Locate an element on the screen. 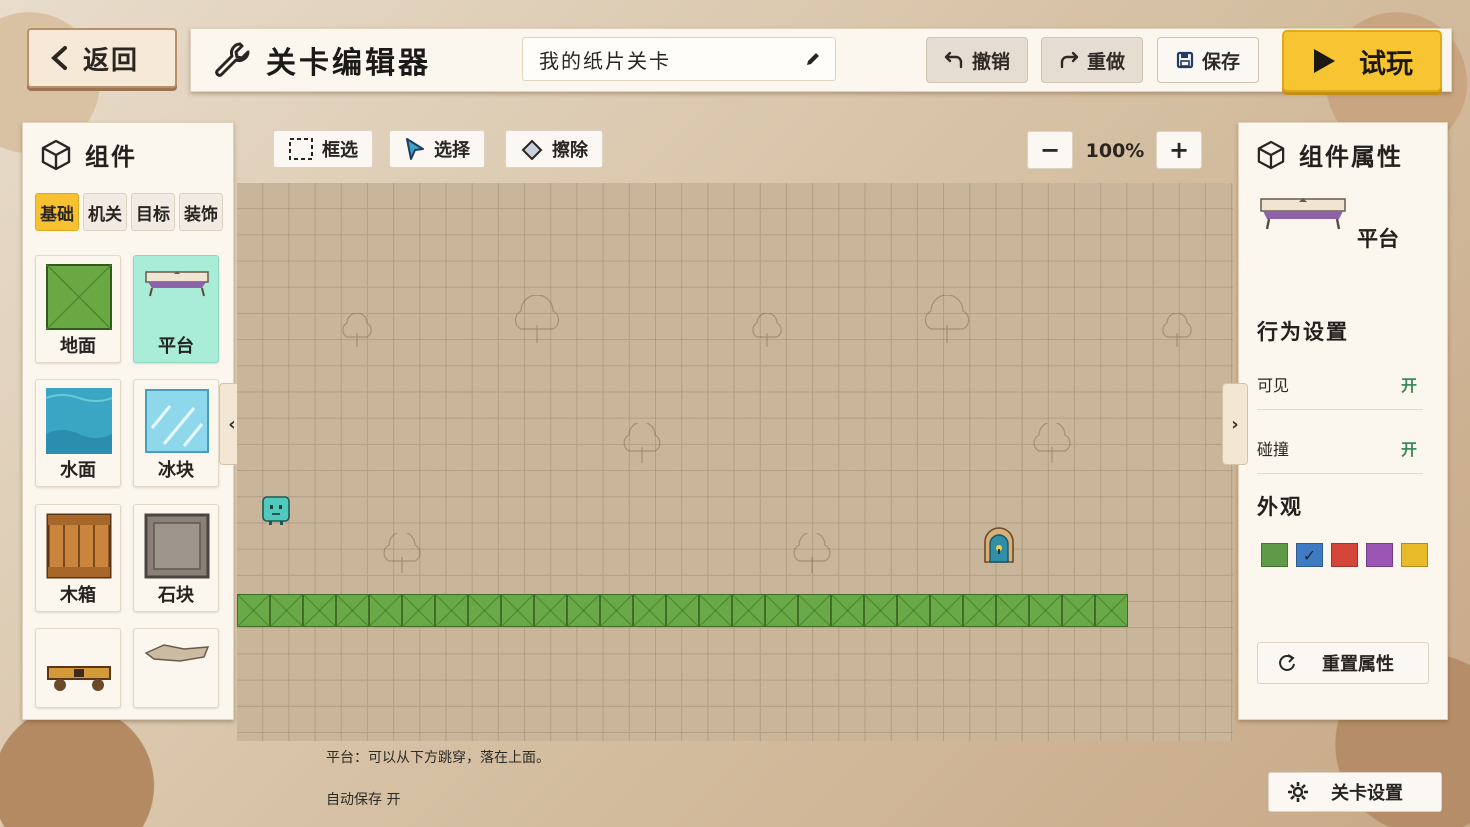  back-button: 返回 is located at coordinates (102, 58).